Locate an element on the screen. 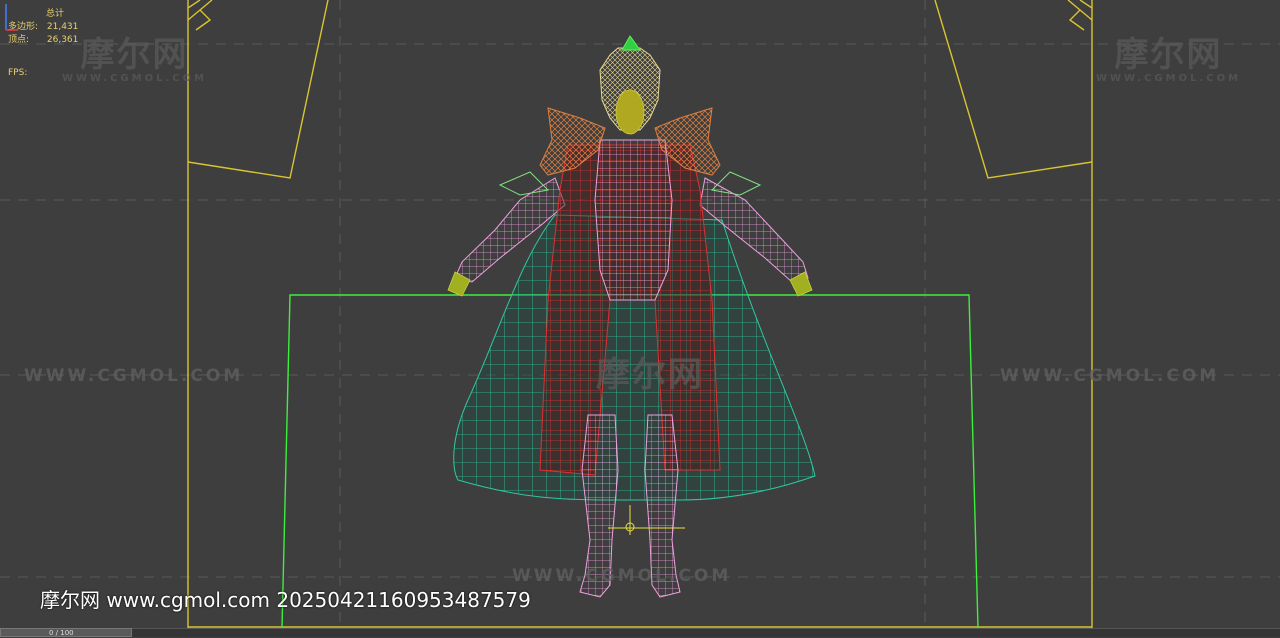 The image size is (1280, 638). fps-label: FPS: is located at coordinates (18, 73).